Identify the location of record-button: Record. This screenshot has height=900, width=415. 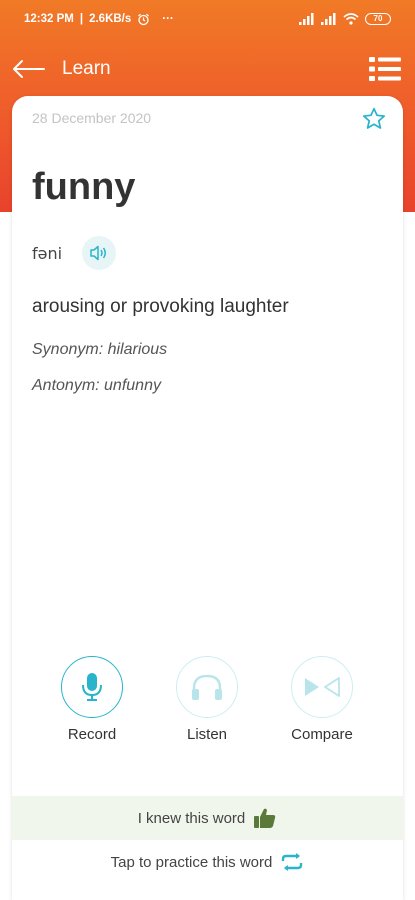
(92, 699).